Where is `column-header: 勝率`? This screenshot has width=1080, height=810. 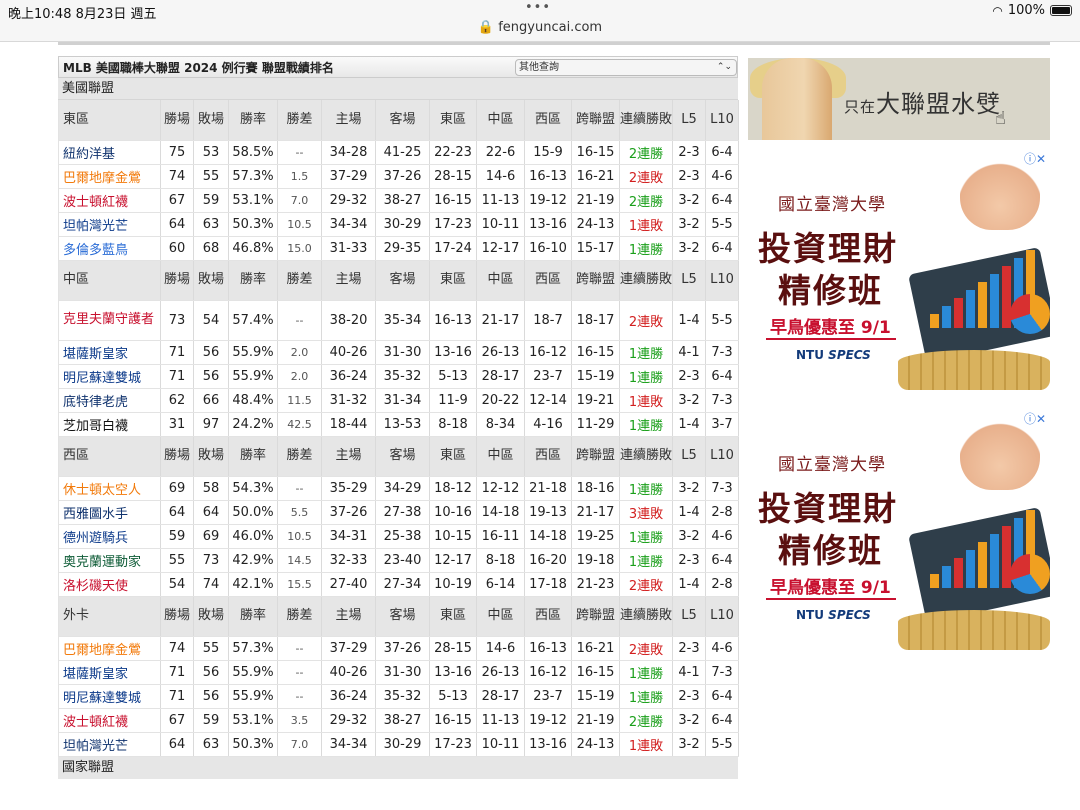
column-header: 勝率 is located at coordinates (253, 456).